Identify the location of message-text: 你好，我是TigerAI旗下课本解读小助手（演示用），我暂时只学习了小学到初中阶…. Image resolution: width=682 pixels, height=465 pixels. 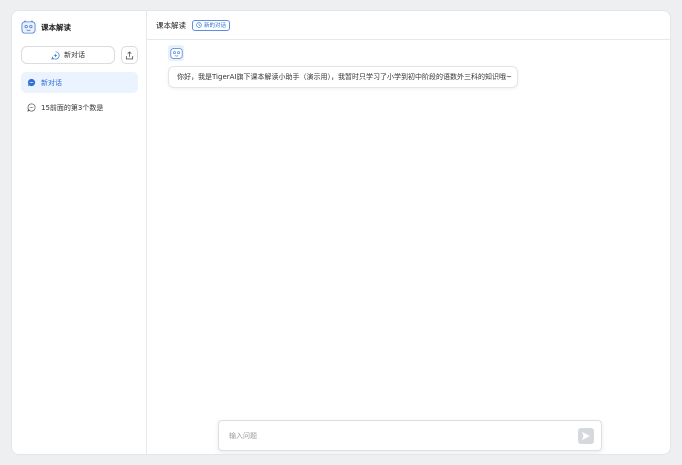
(344, 77).